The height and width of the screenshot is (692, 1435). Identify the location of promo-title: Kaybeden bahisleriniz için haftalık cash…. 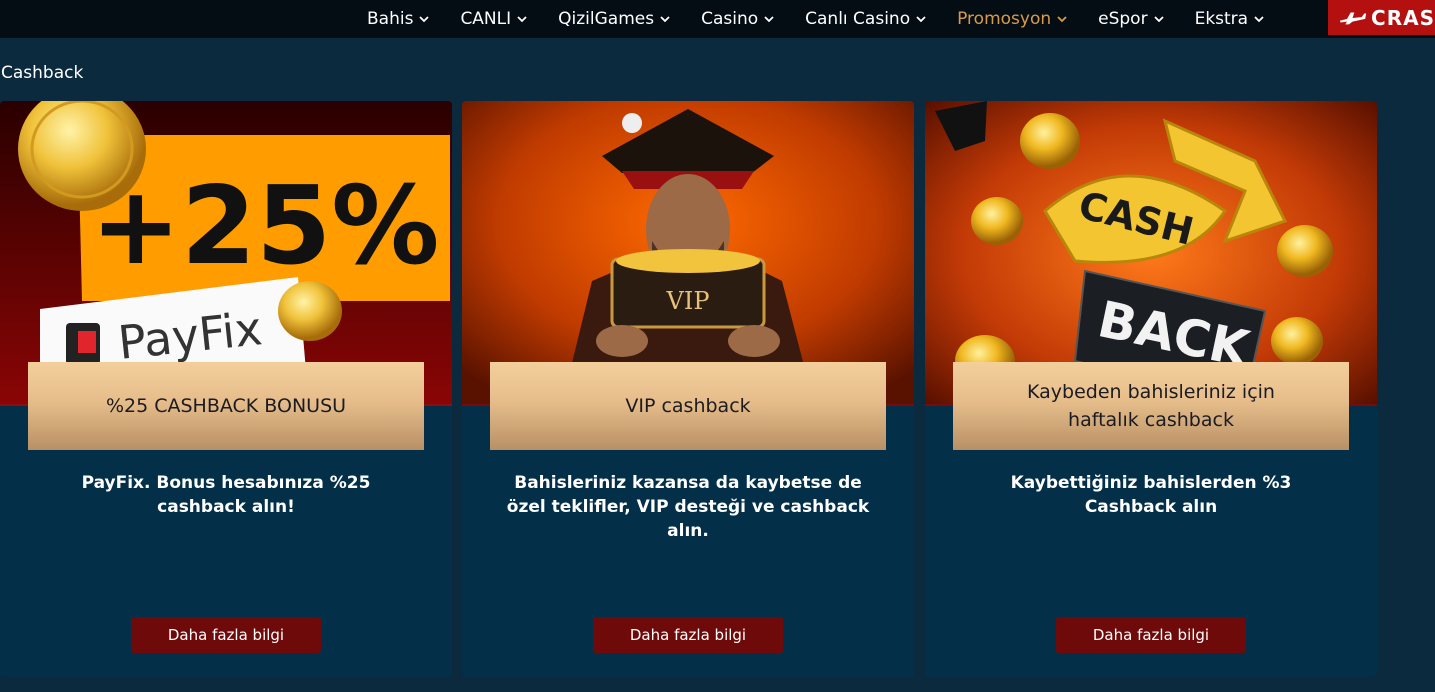
(1151, 406).